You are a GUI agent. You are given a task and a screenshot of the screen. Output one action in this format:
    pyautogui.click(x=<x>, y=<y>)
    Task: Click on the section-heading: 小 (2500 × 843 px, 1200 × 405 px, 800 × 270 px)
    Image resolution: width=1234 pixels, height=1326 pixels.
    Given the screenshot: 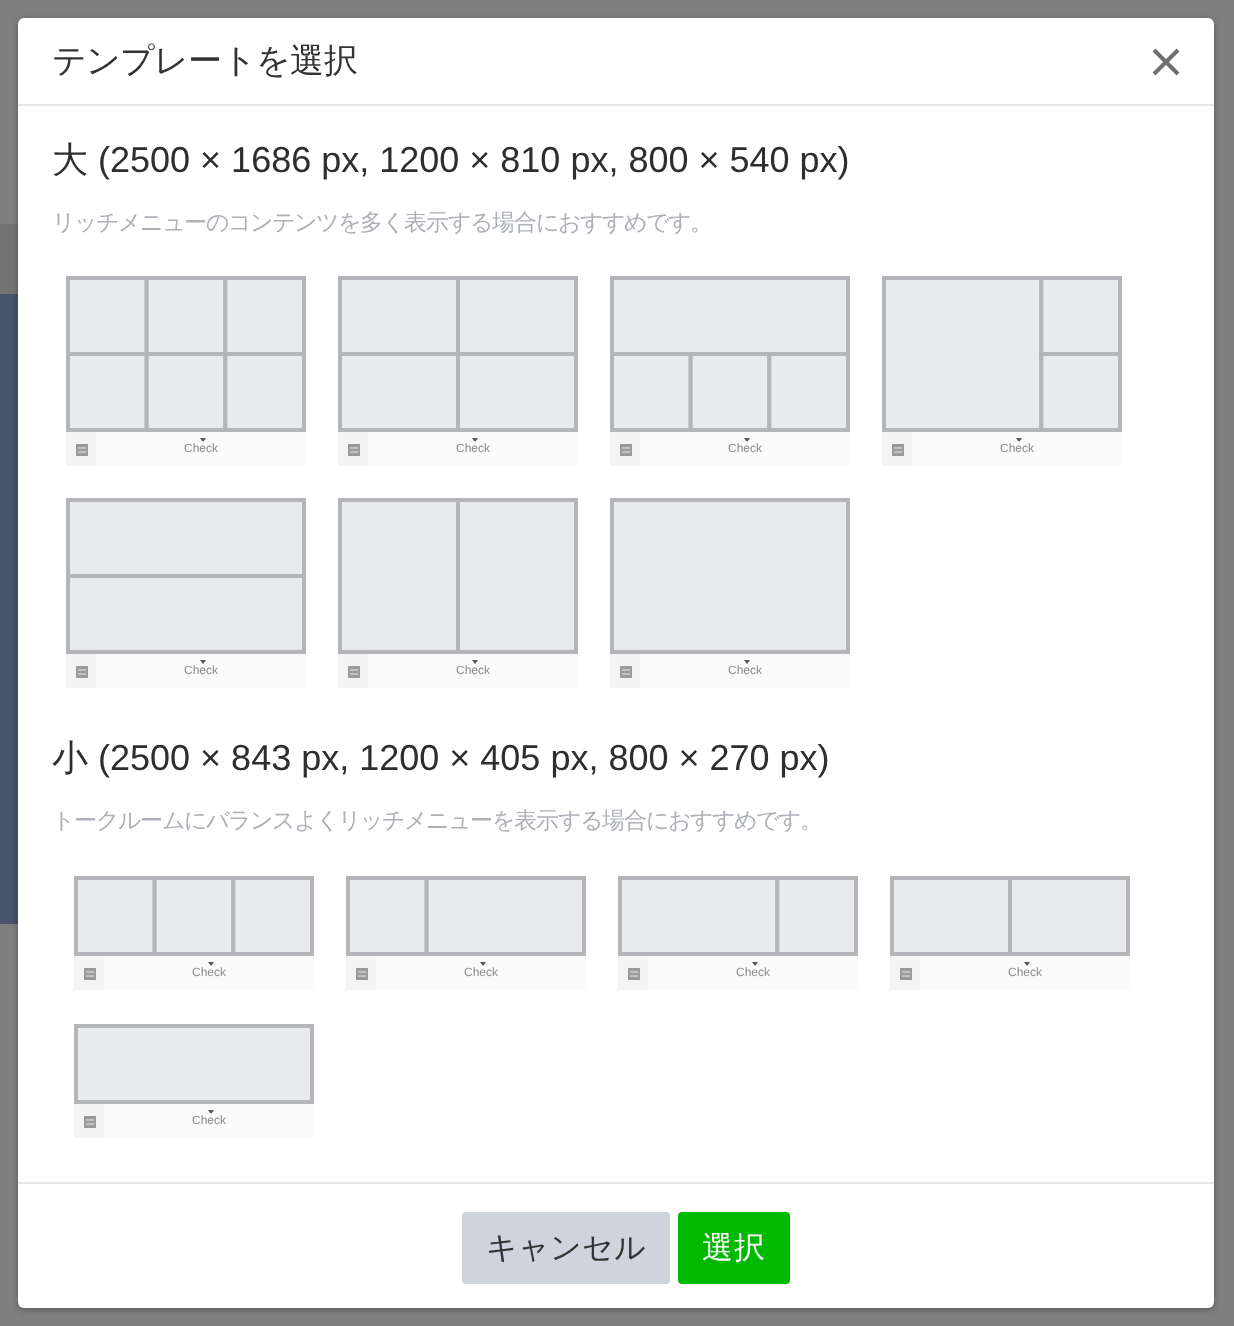 What is the action you would take?
    pyautogui.click(x=442, y=759)
    